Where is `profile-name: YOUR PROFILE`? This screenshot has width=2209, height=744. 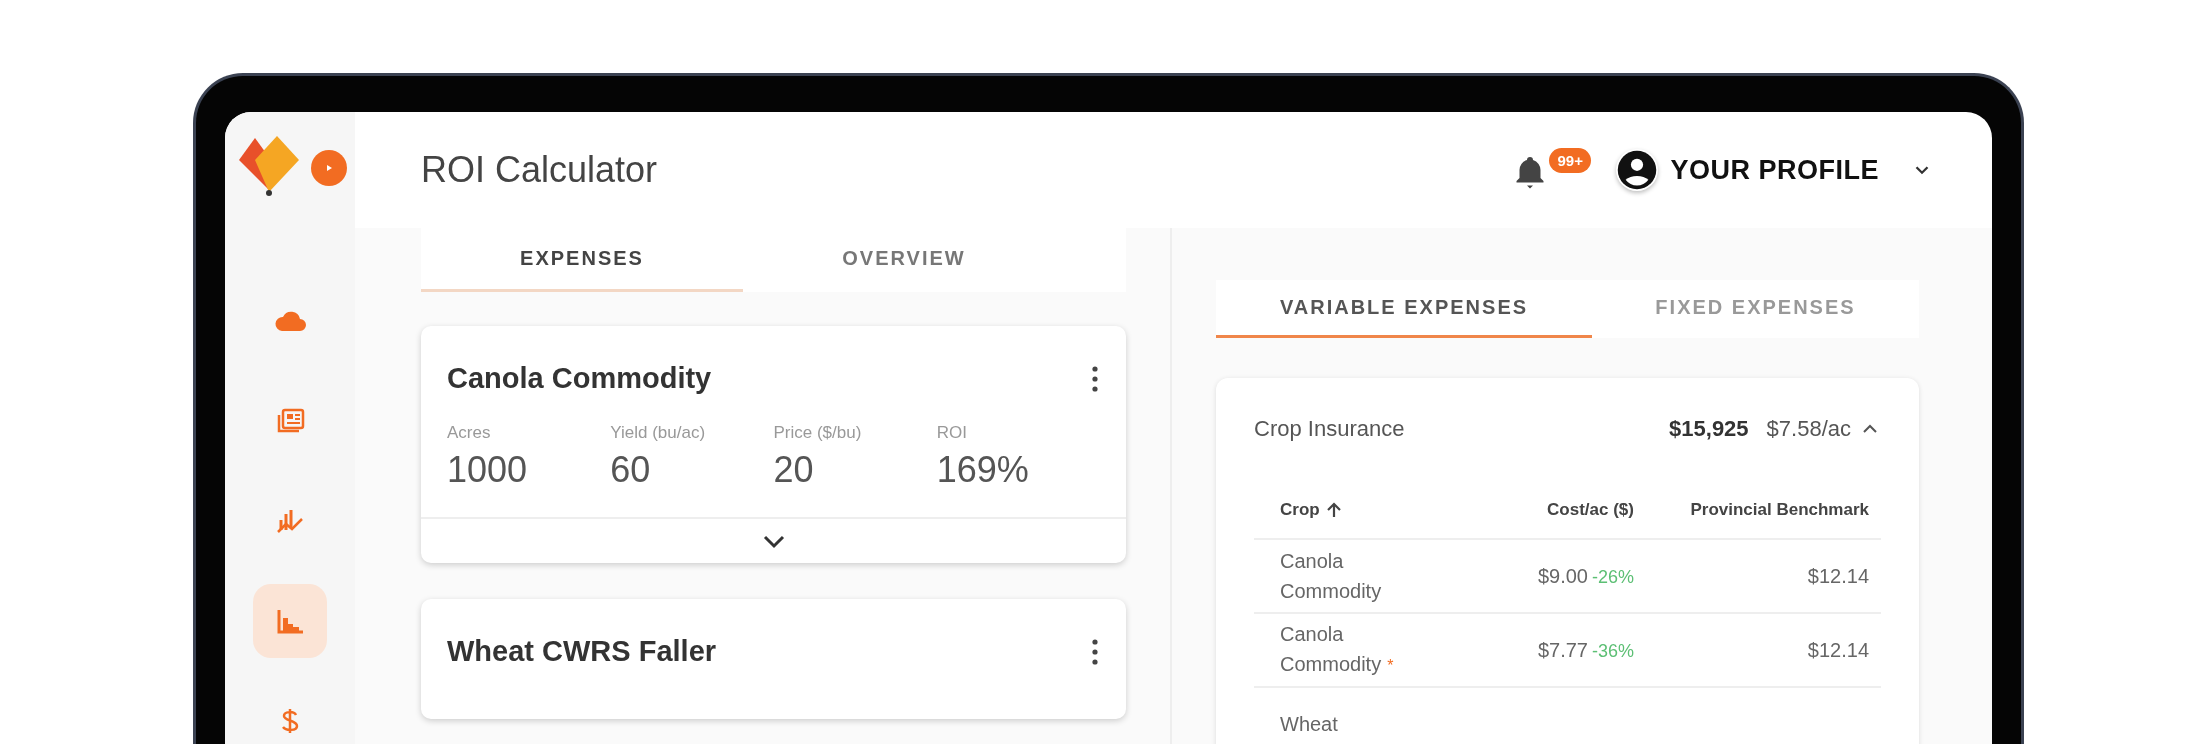
profile-name: YOUR PROFILE is located at coordinates (1774, 170).